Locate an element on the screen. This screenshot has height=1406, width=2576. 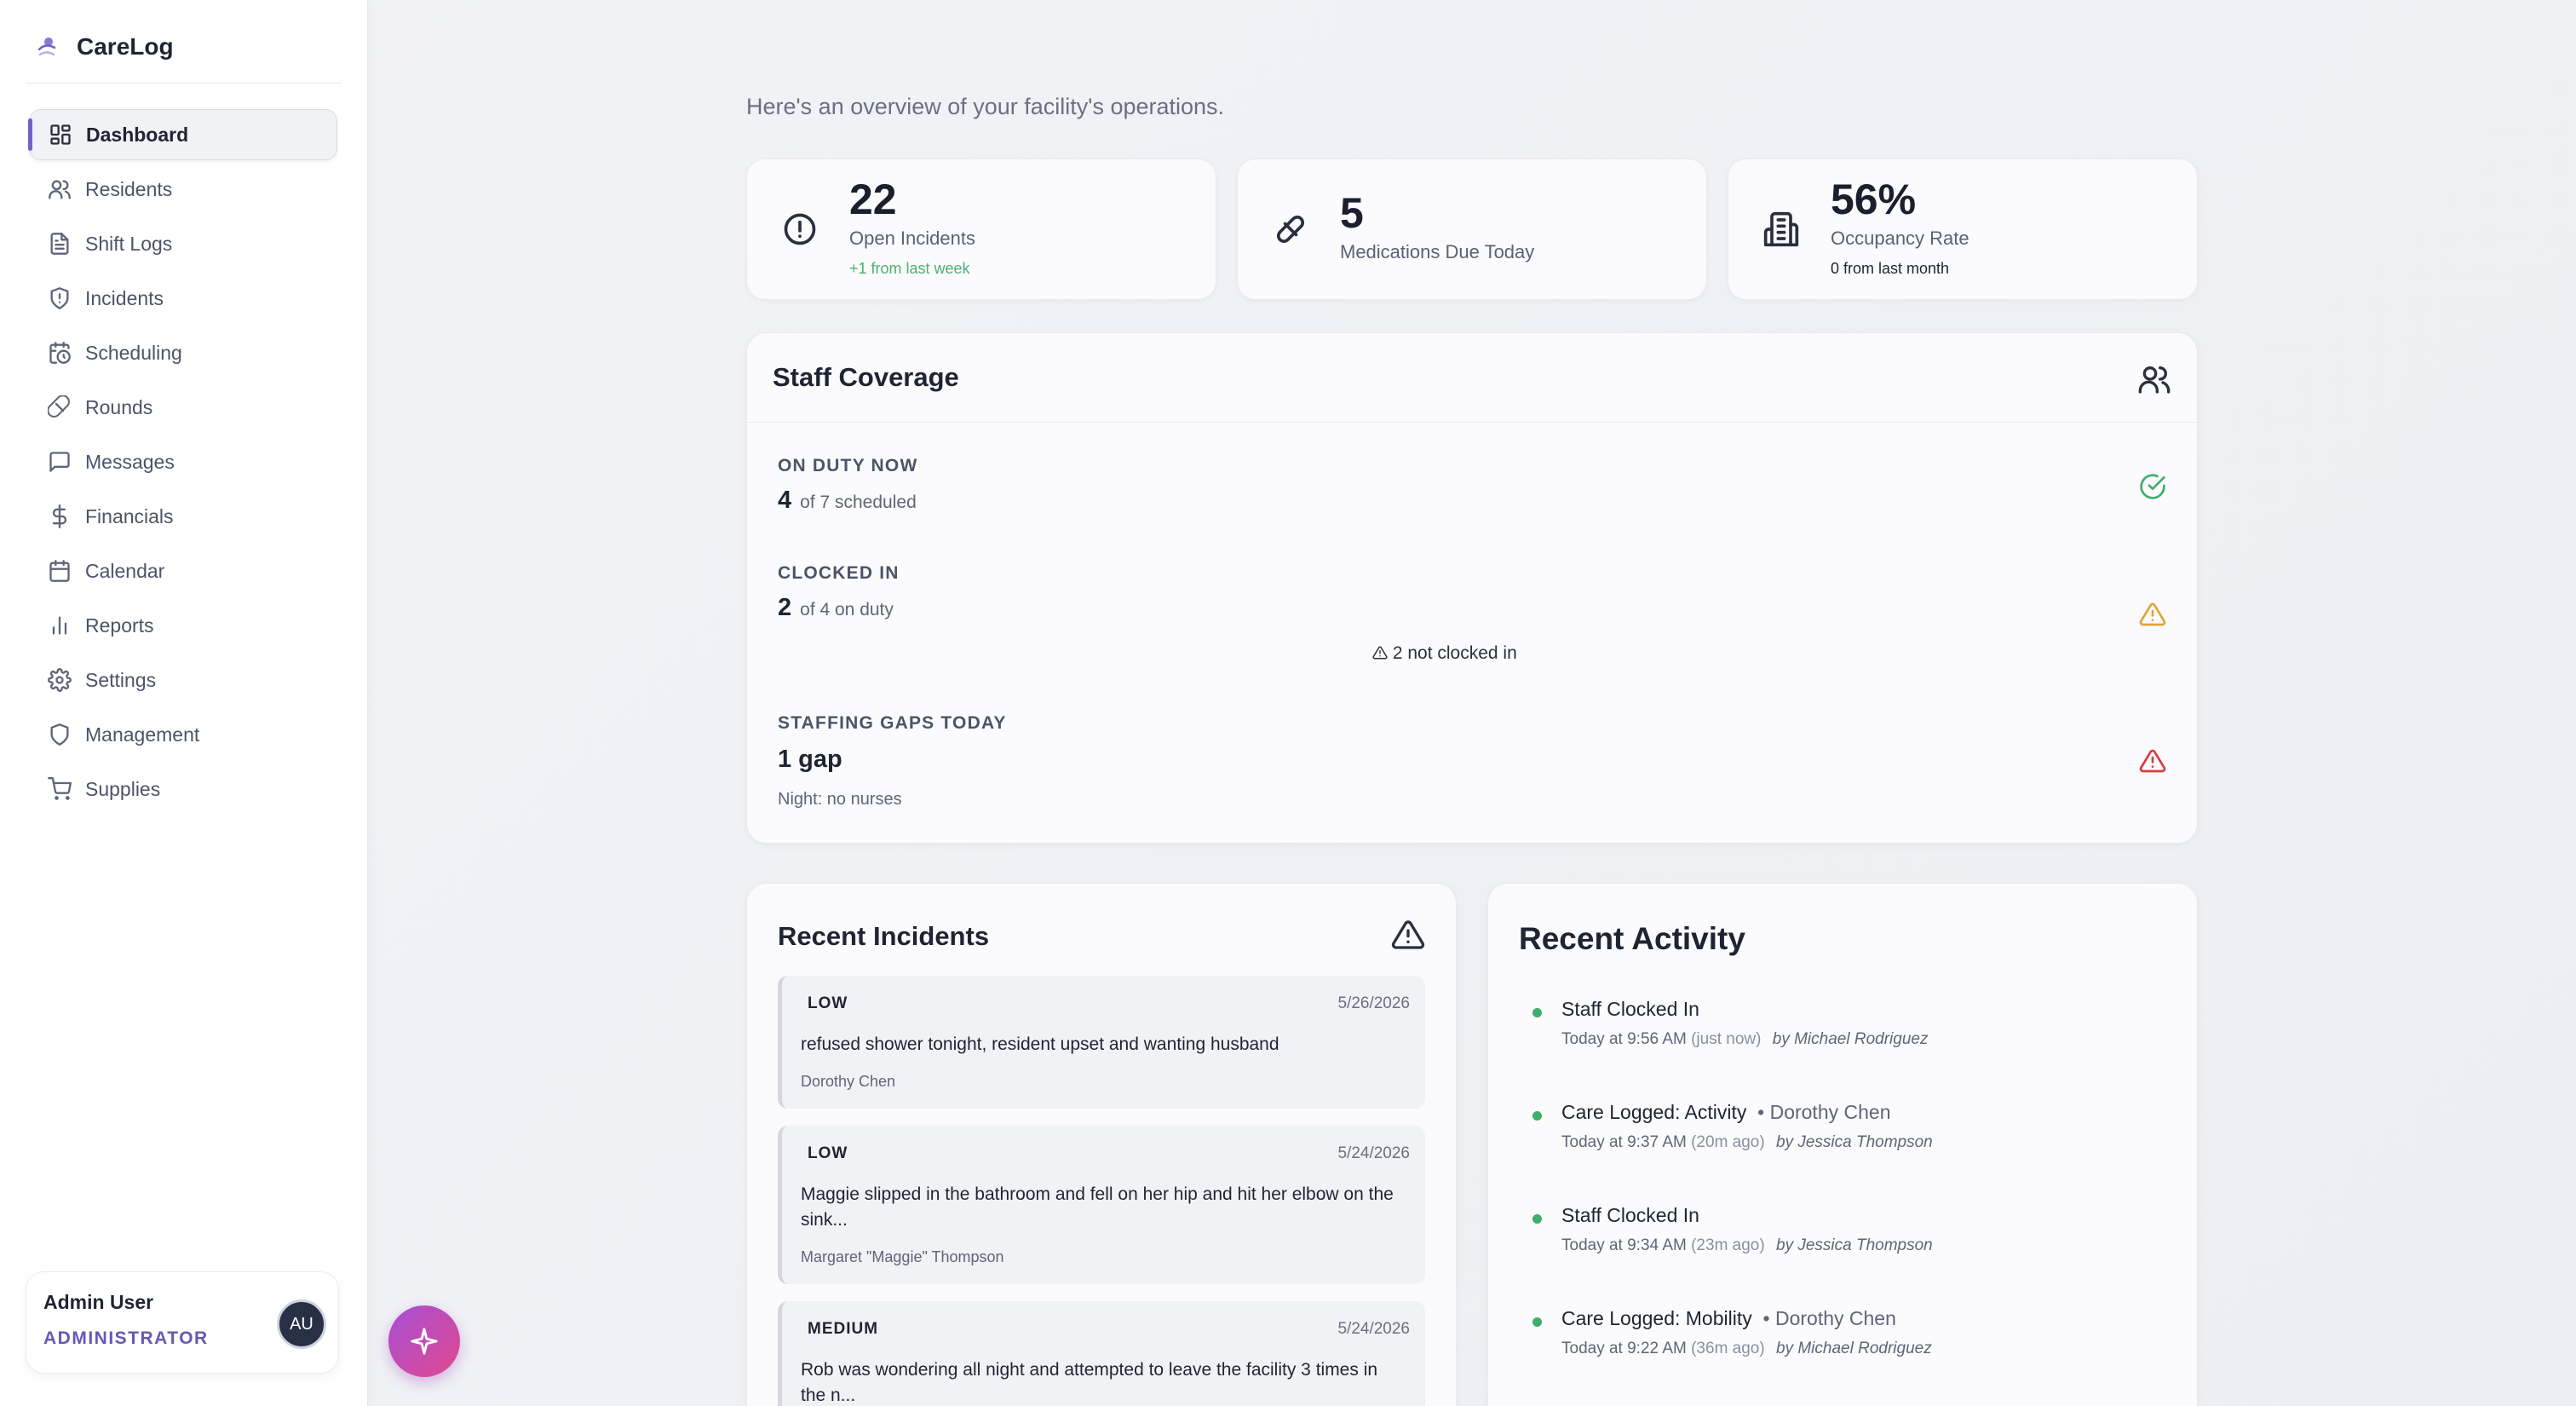
sidebar-item-rounds: Rounds is located at coordinates (183, 407).